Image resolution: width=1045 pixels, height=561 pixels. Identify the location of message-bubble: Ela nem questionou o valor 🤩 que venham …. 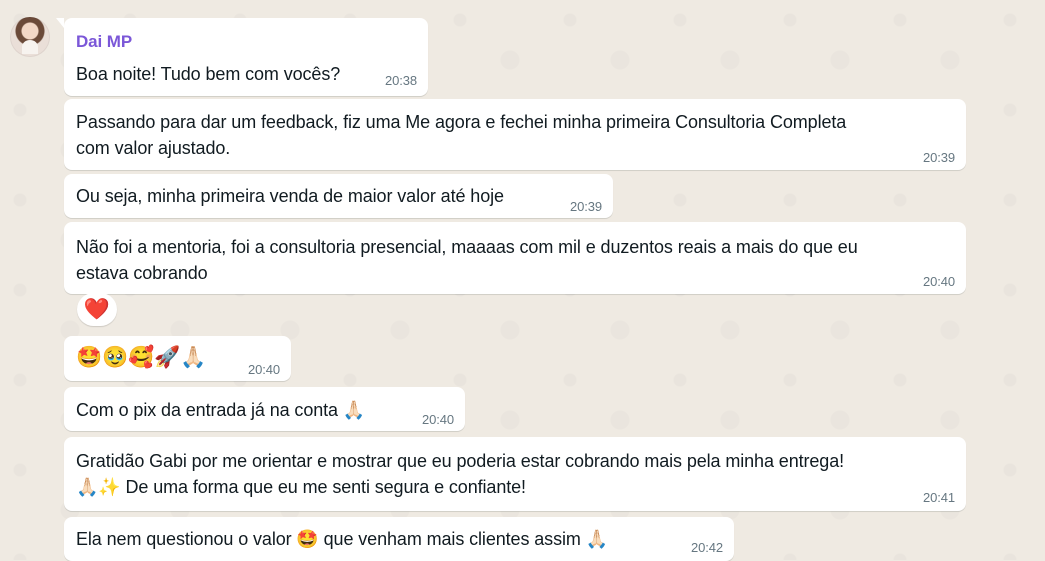
(399, 539).